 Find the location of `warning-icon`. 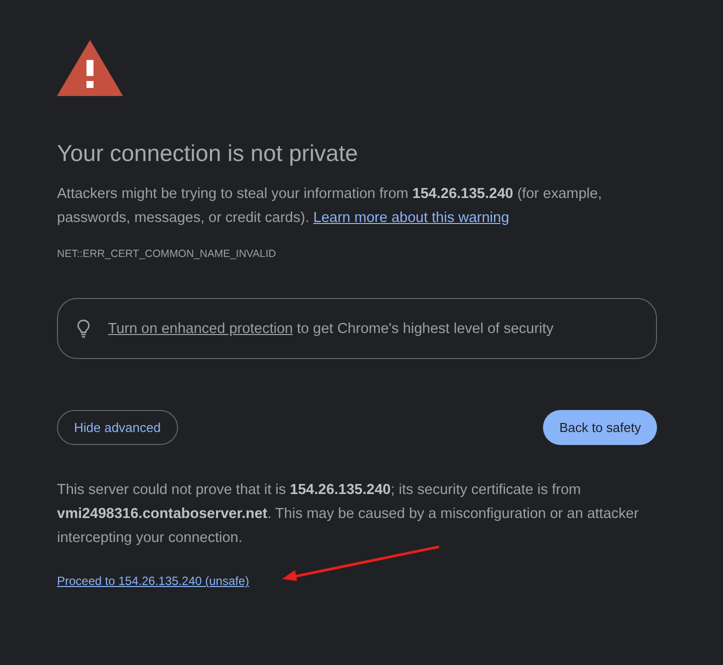

warning-icon is located at coordinates (90, 68).